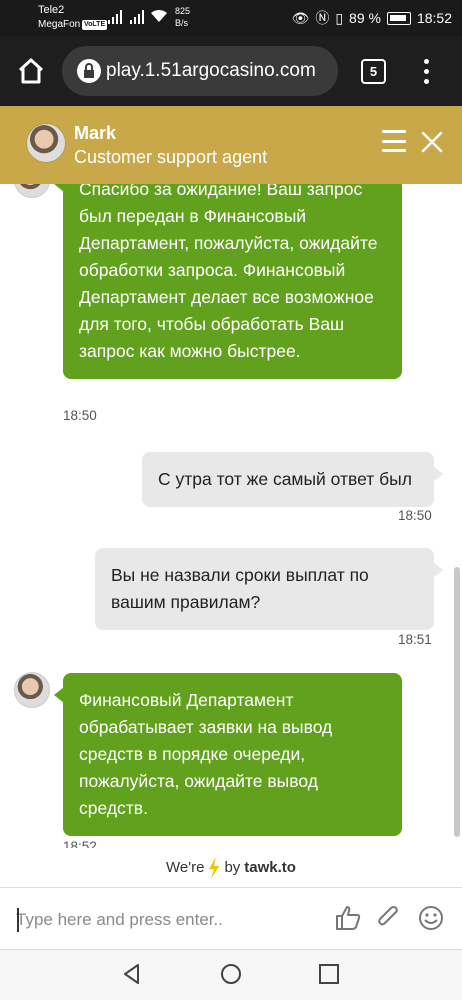 This screenshot has height=1000, width=462. I want to click on tab-switcher-button: 5, so click(373, 71).